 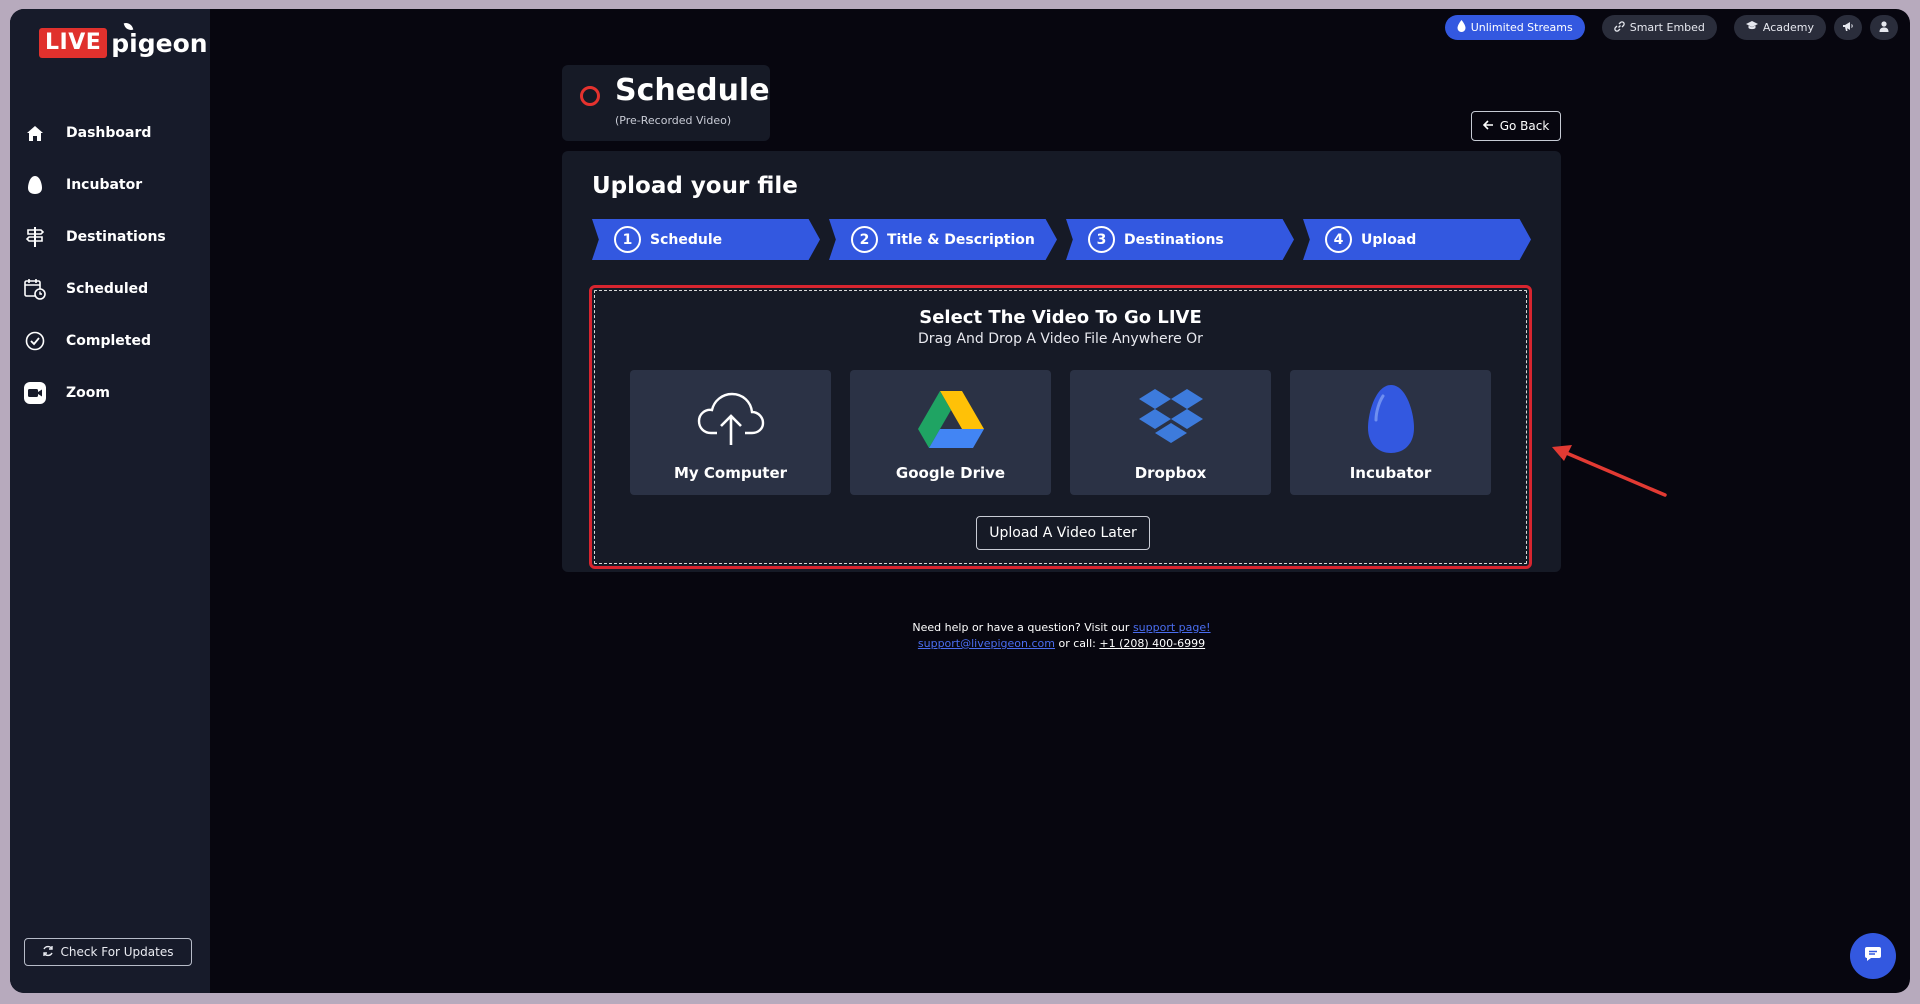 What do you see at coordinates (35, 393) in the screenshot?
I see `zoom-icon` at bounding box center [35, 393].